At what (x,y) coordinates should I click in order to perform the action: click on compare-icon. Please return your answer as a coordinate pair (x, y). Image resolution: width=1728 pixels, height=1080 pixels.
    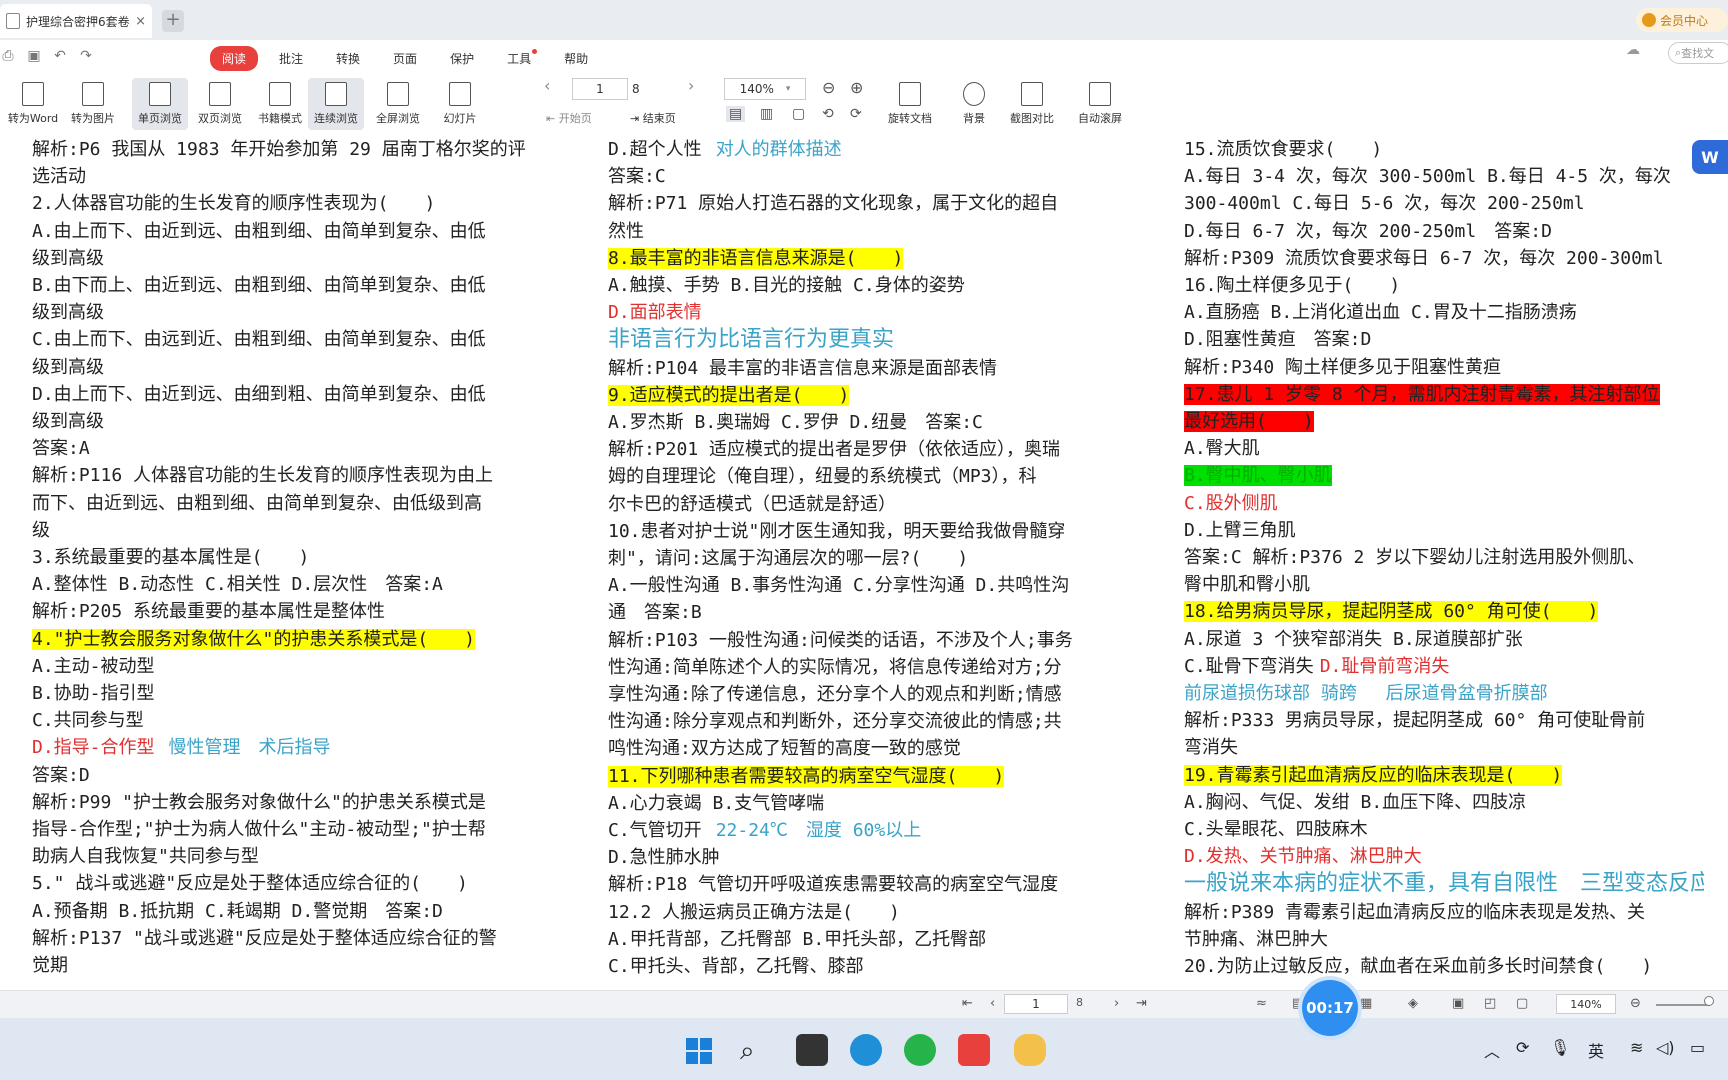
    Looking at the image, I should click on (1032, 94).